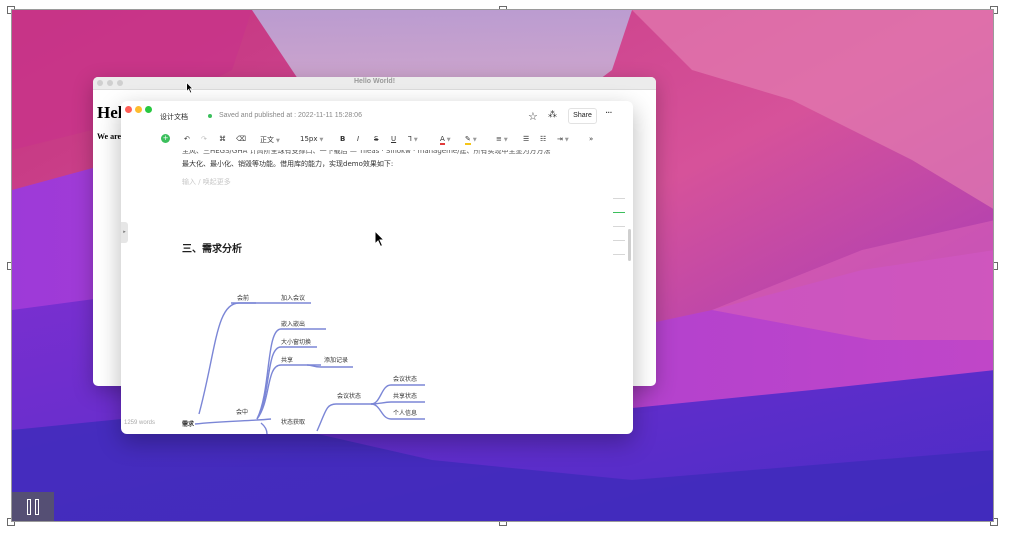 The height and width of the screenshot is (534, 1031). What do you see at coordinates (591, 139) in the screenshot?
I see `expand-toolbar-icon: »` at bounding box center [591, 139].